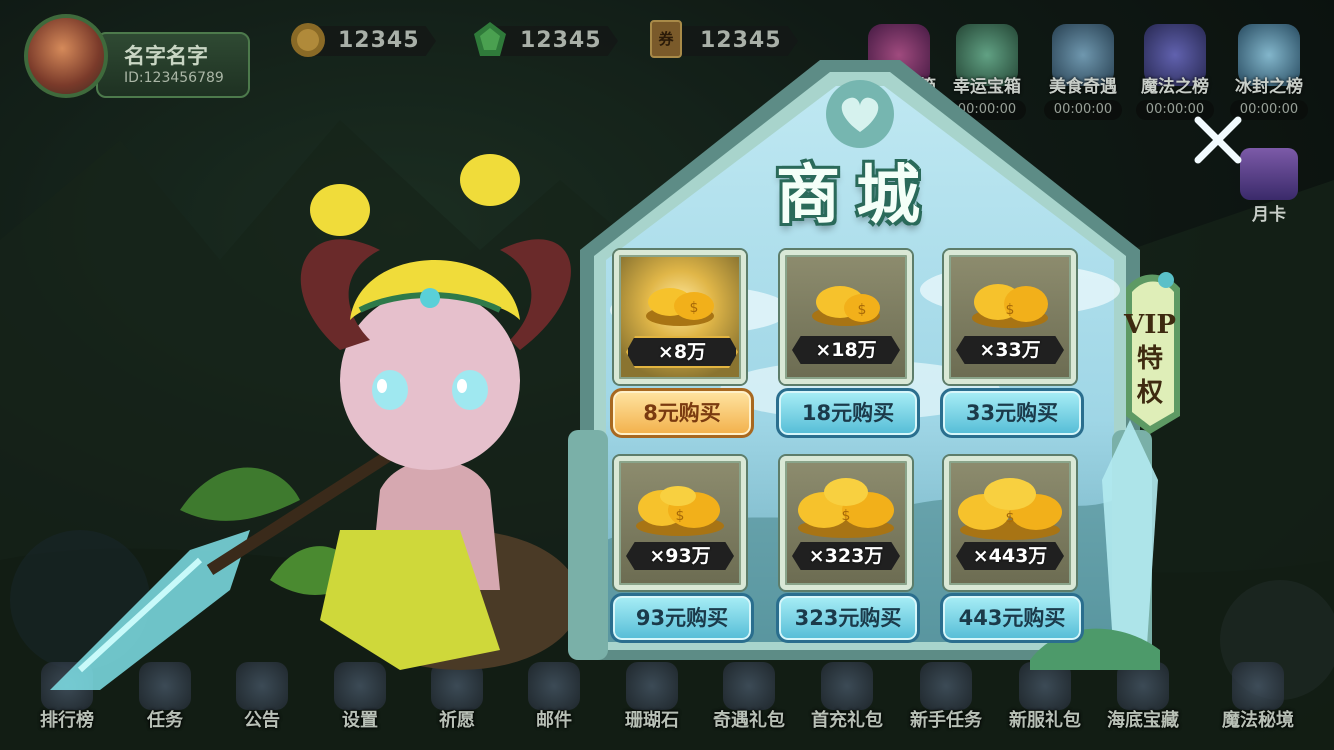  What do you see at coordinates (166, 56) in the screenshot?
I see `player-name: 名字名字` at bounding box center [166, 56].